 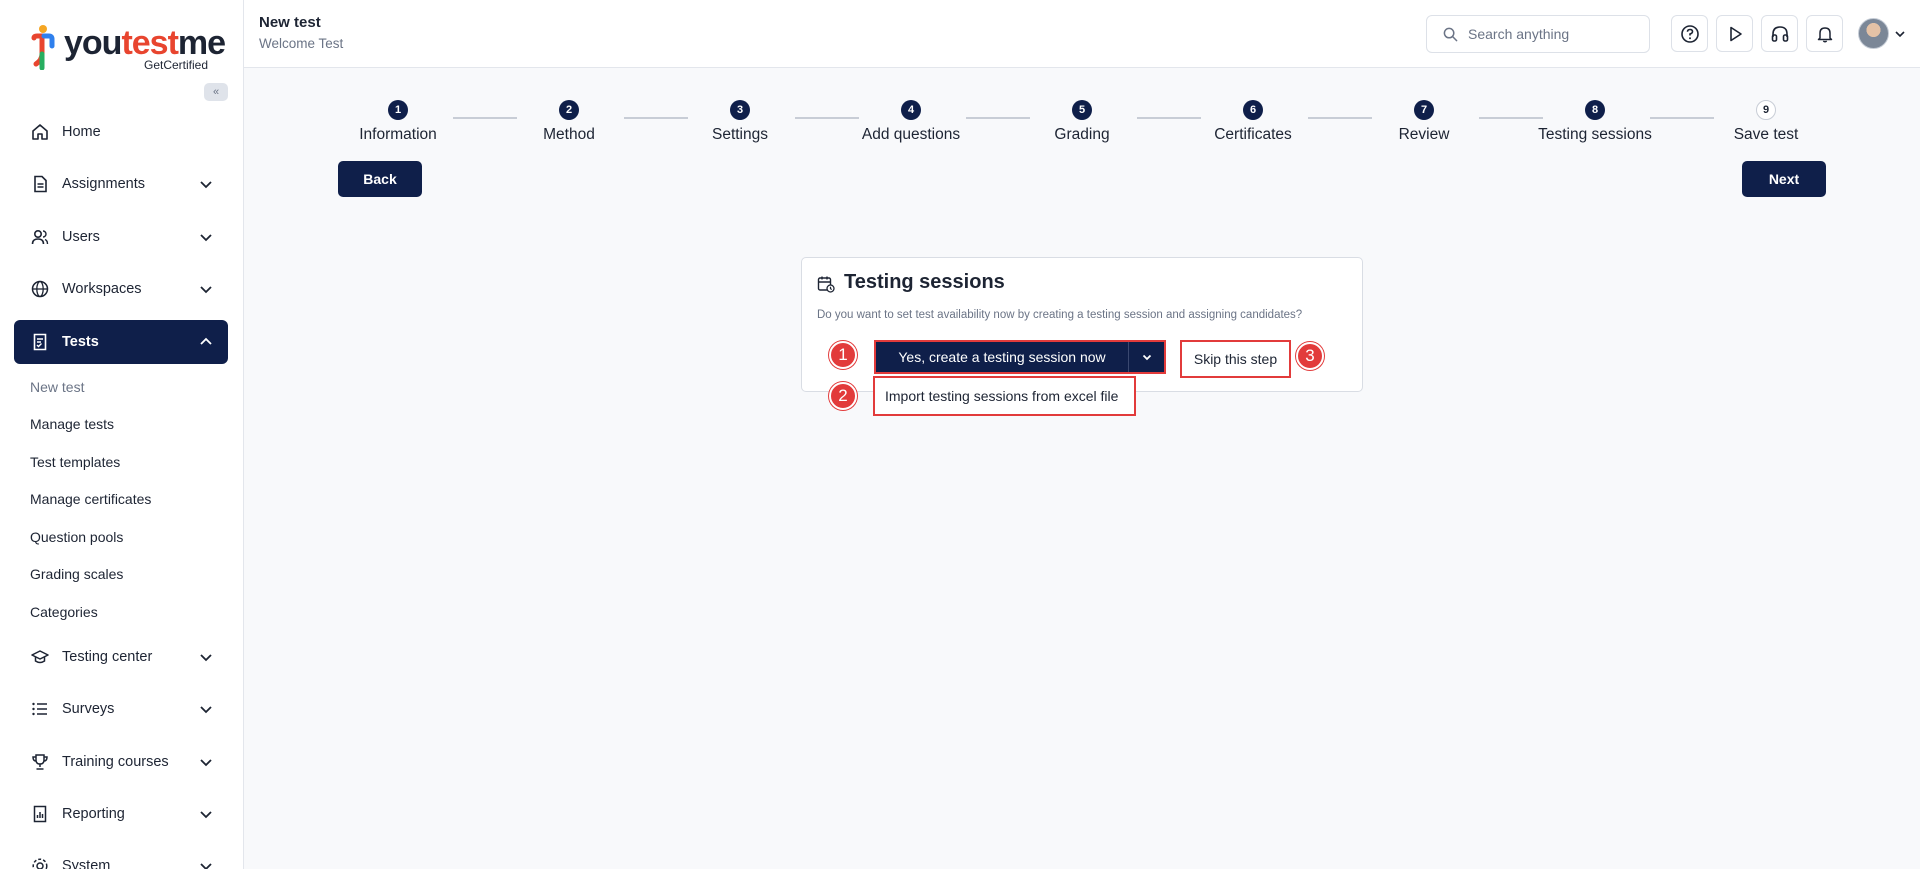 I want to click on sidebar-item-training-courses: Training courses, so click(x=121, y=762).